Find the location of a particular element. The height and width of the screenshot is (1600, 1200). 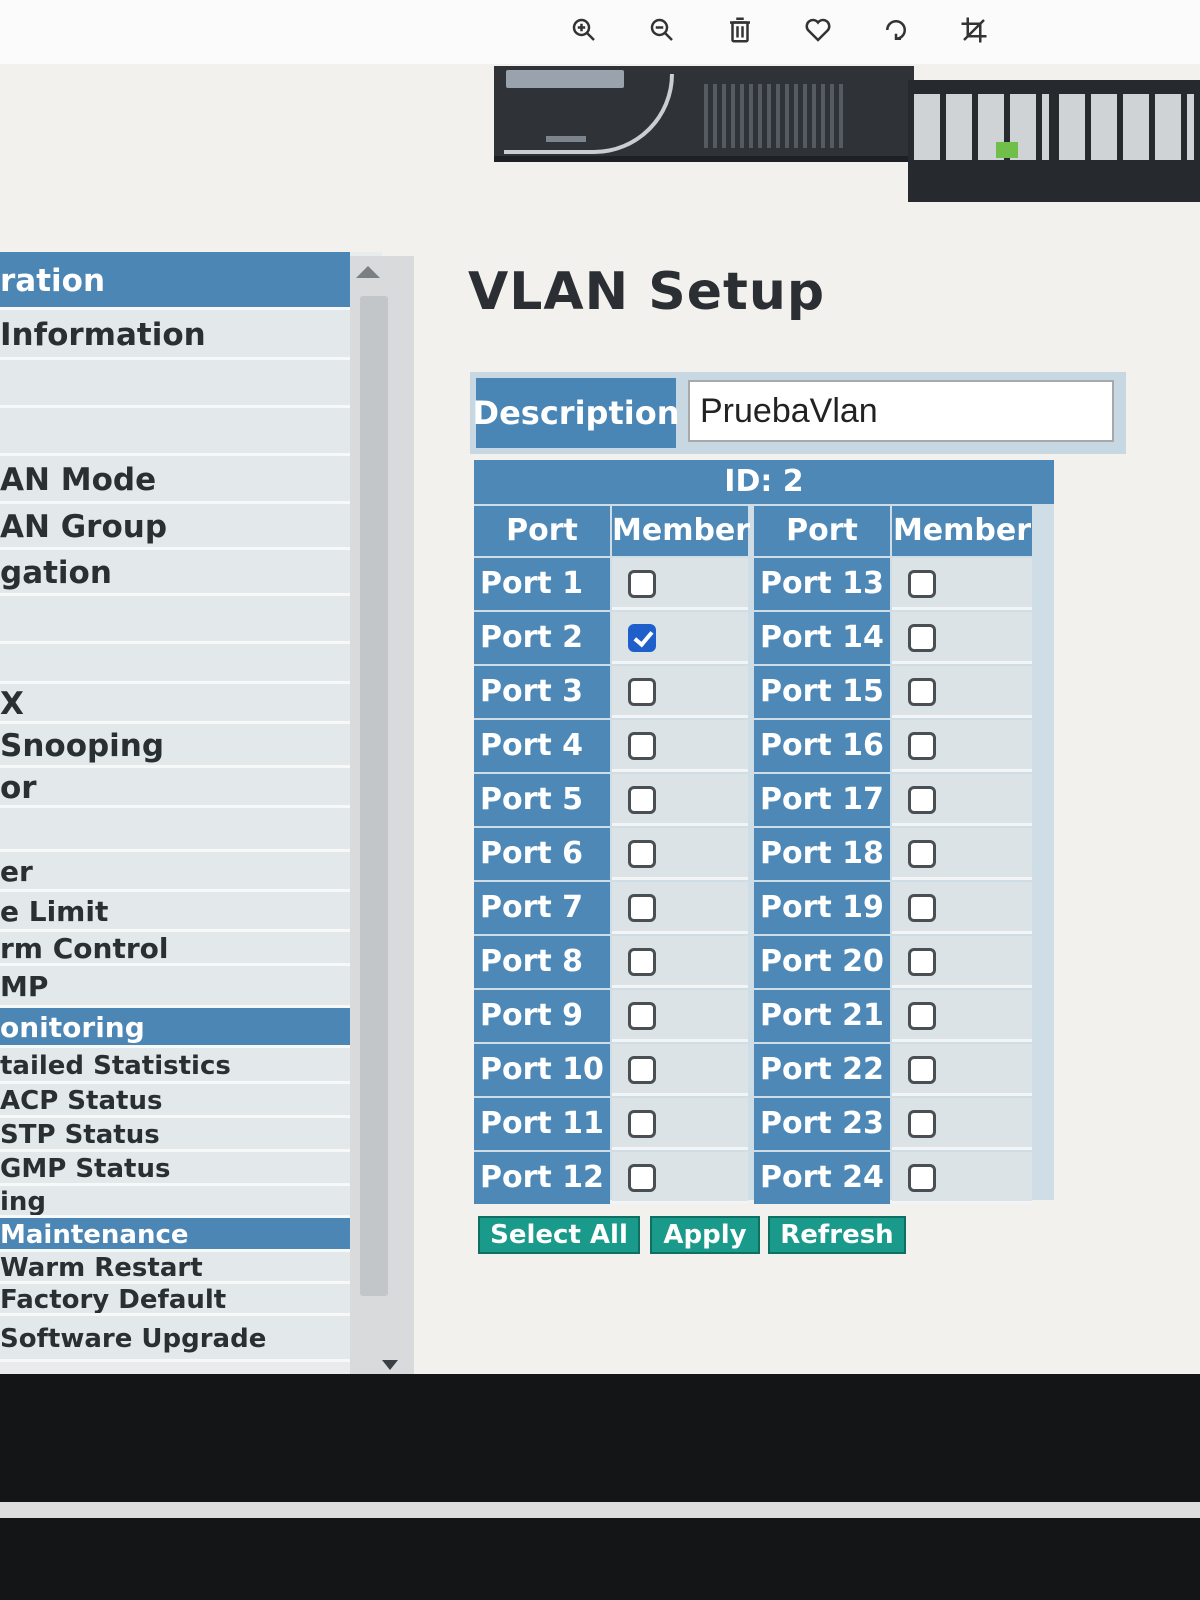

zoom-out-icon is located at coordinates (662, 30).